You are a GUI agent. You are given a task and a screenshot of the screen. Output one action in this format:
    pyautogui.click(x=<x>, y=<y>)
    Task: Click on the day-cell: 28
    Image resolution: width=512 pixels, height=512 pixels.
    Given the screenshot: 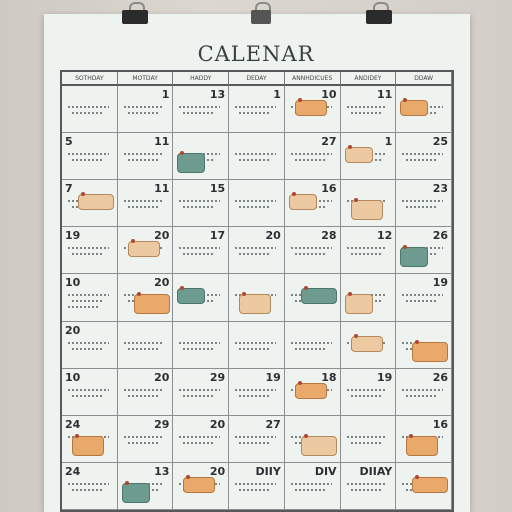 What is the action you would take?
    pyautogui.click(x=312, y=251)
    